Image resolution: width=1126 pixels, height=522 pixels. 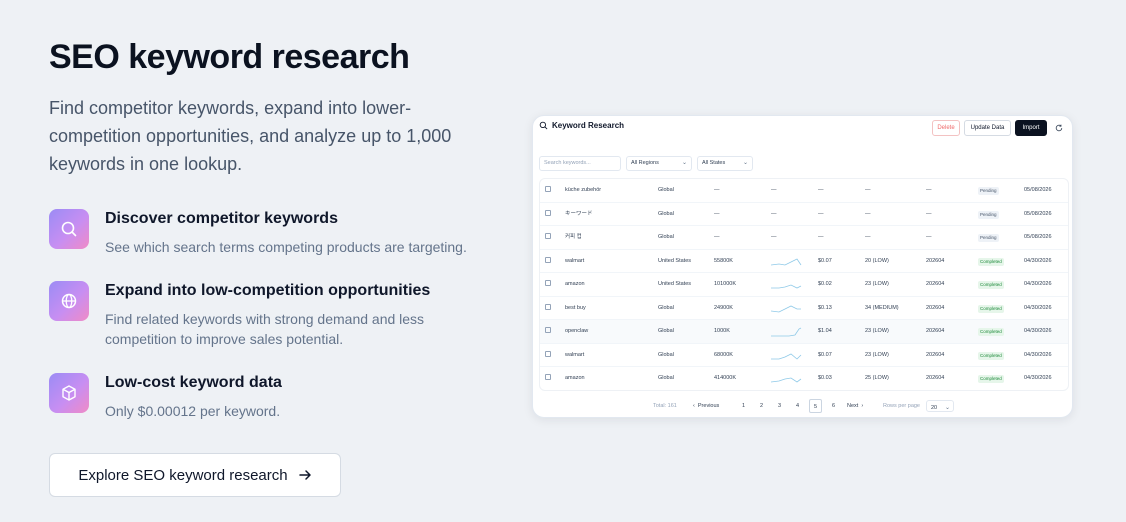 What do you see at coordinates (797, 406) in the screenshot?
I see `page-button: 4` at bounding box center [797, 406].